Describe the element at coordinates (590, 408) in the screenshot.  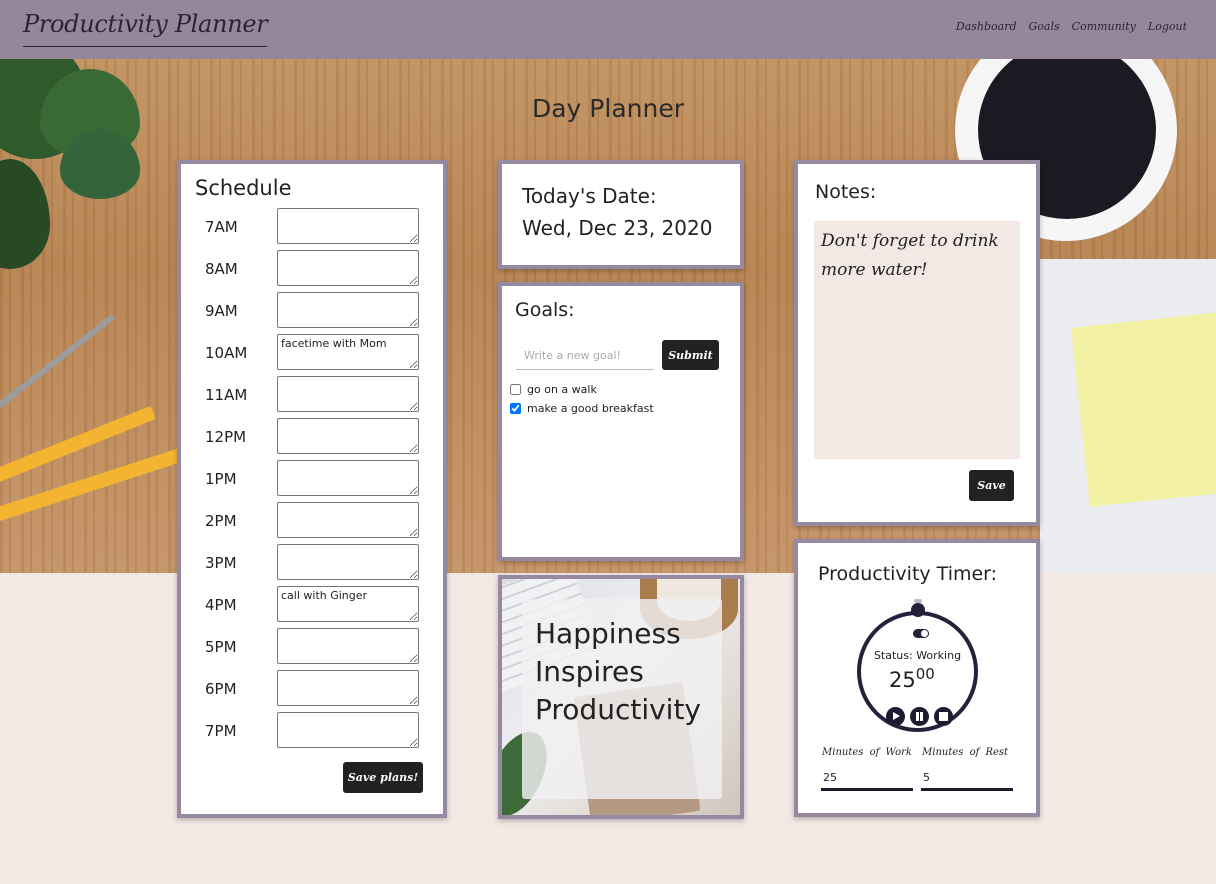
I see `goal-text: make a good breakfast` at that location.